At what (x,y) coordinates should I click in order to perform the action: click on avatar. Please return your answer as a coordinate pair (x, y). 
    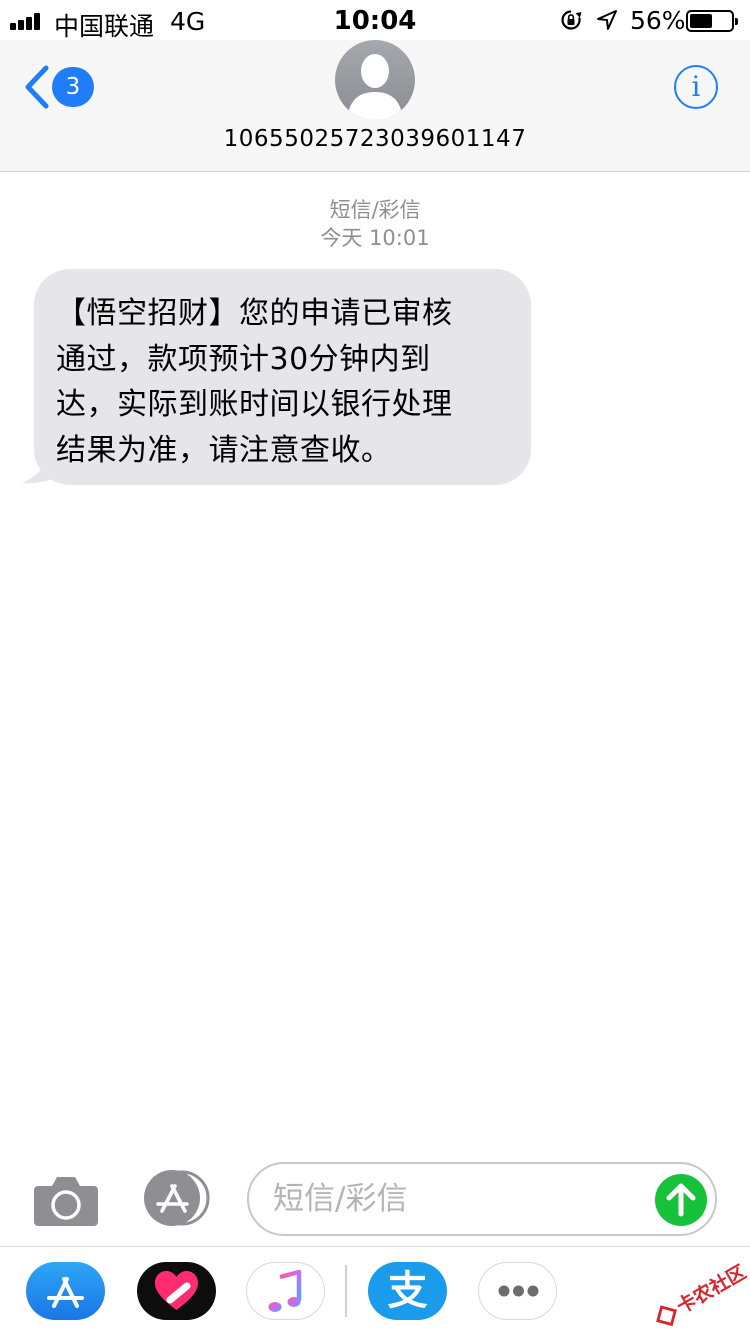
    Looking at the image, I should click on (375, 80).